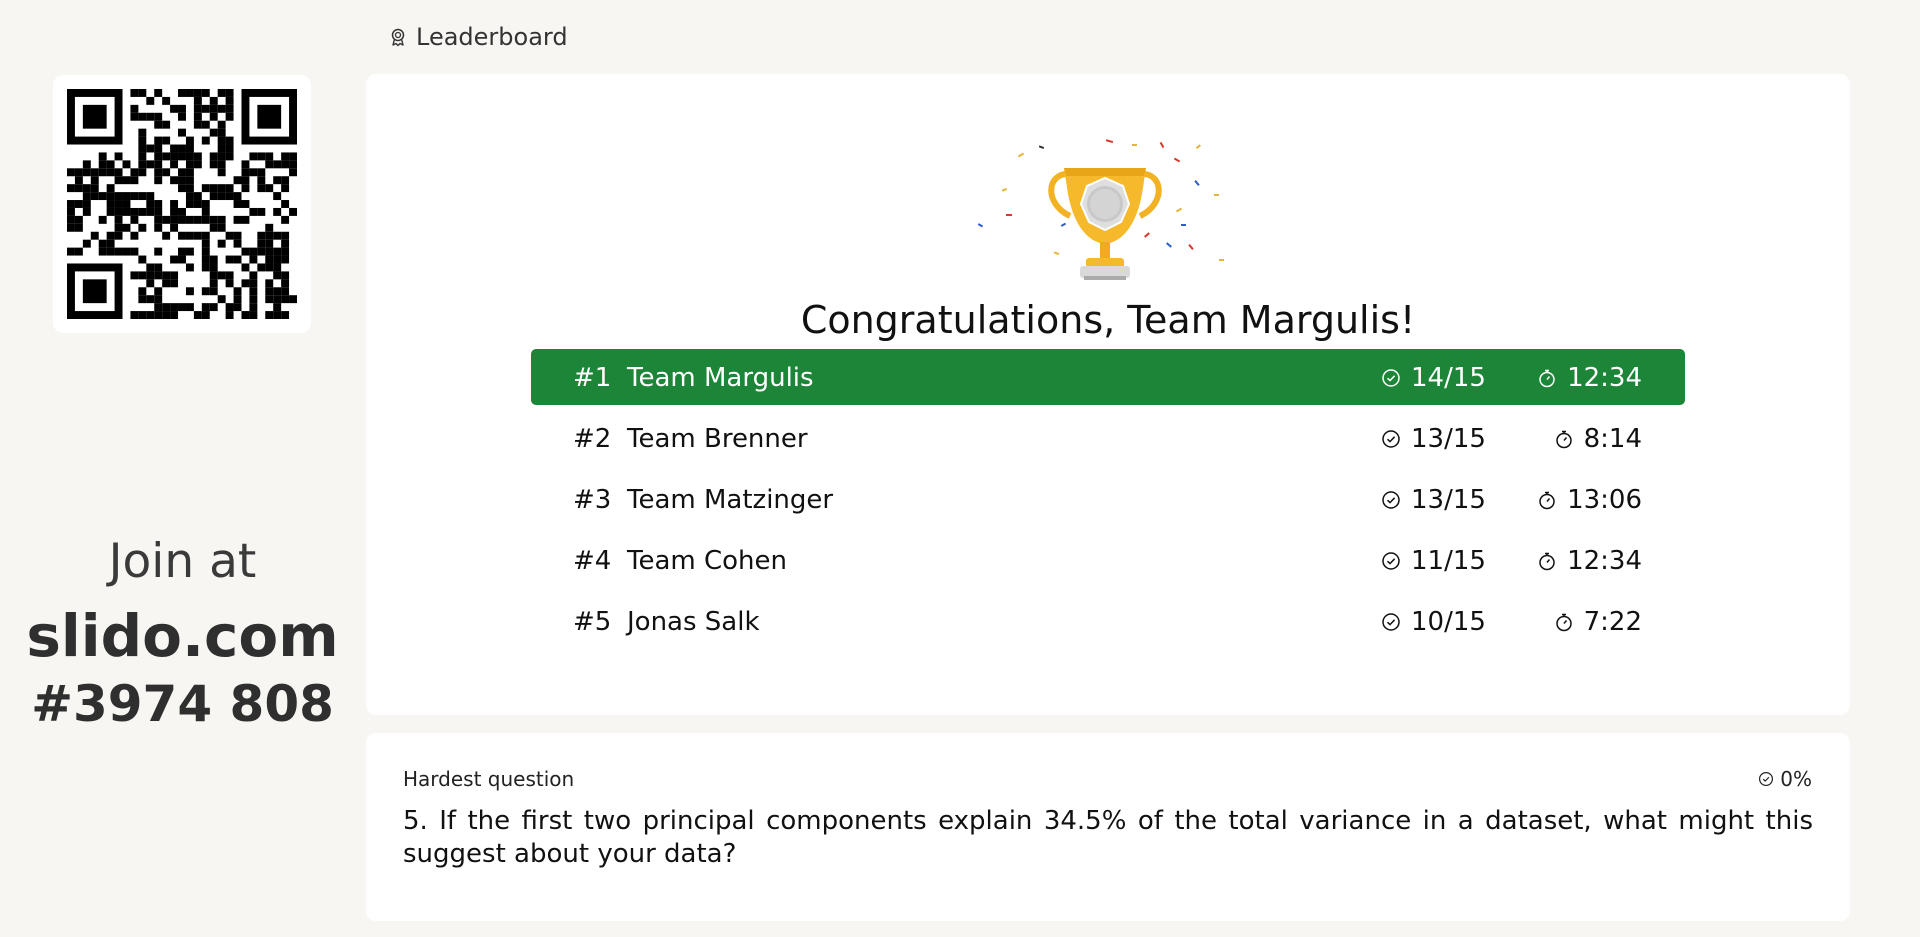  What do you see at coordinates (1448, 622) in the screenshot?
I see `score-value: 10/15` at bounding box center [1448, 622].